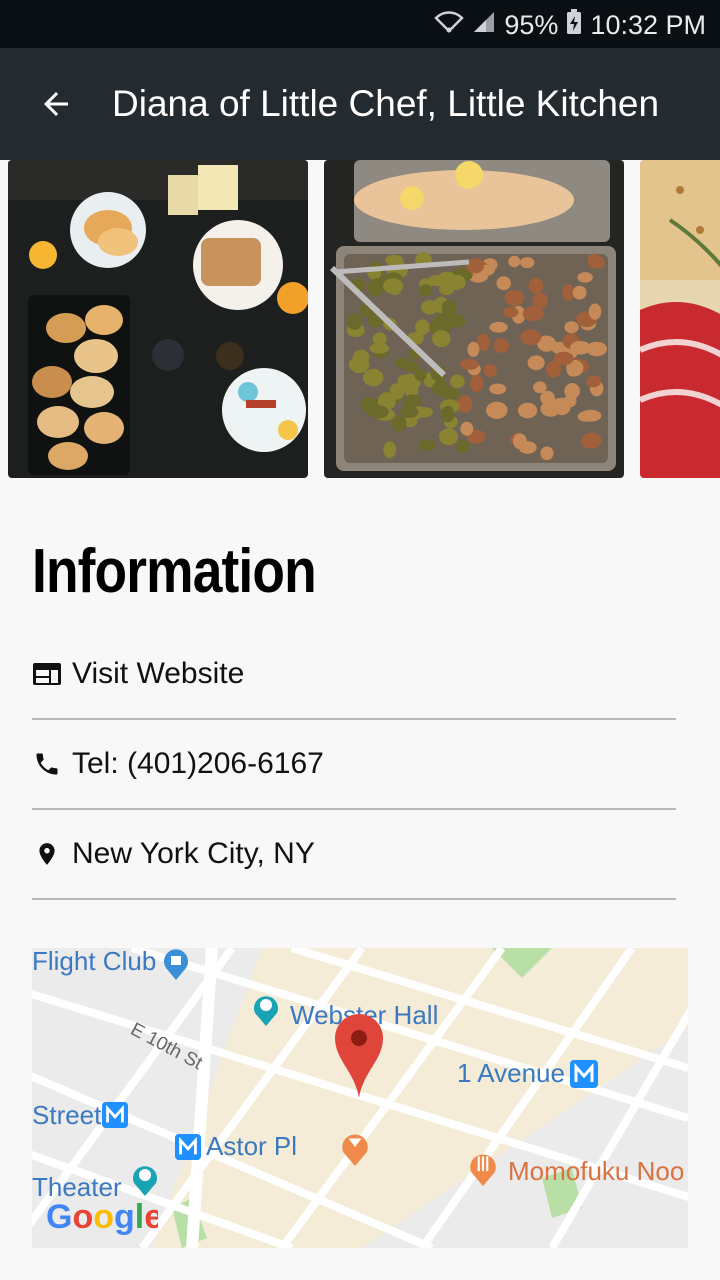  What do you see at coordinates (102, 1217) in the screenshot?
I see `svg-text: Google` at bounding box center [102, 1217].